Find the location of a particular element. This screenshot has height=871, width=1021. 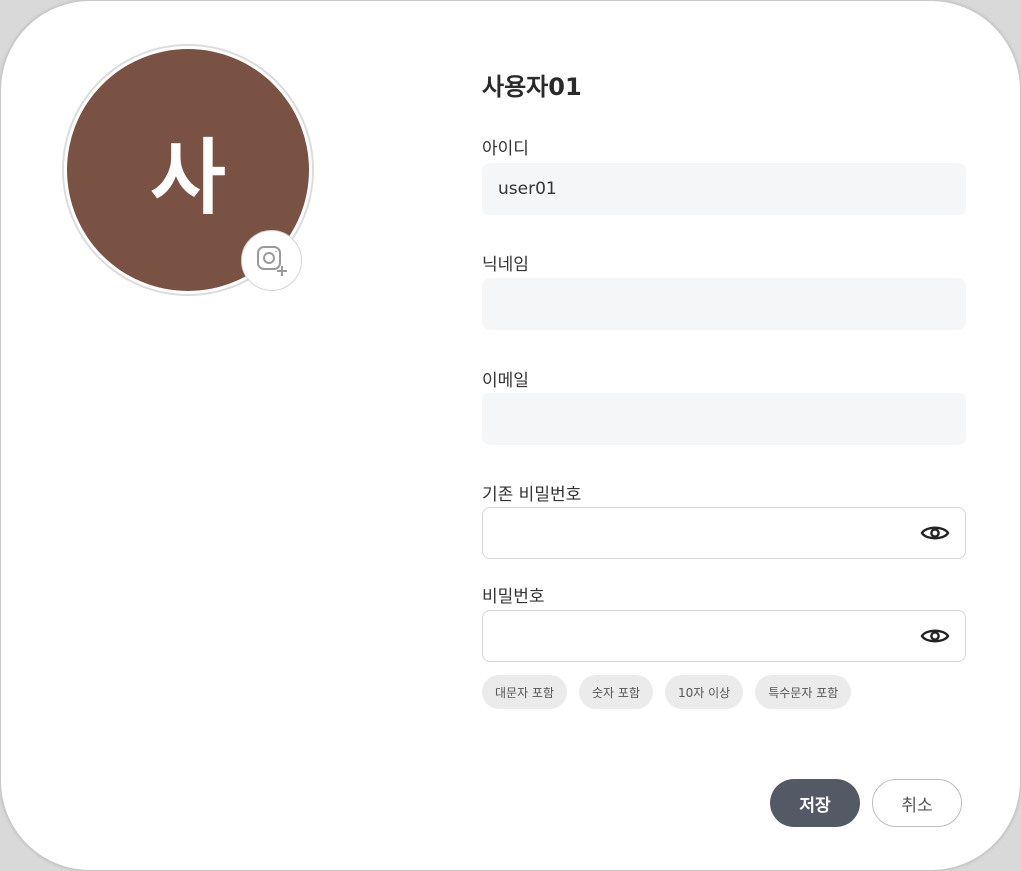

current-password-field is located at coordinates (724, 533).